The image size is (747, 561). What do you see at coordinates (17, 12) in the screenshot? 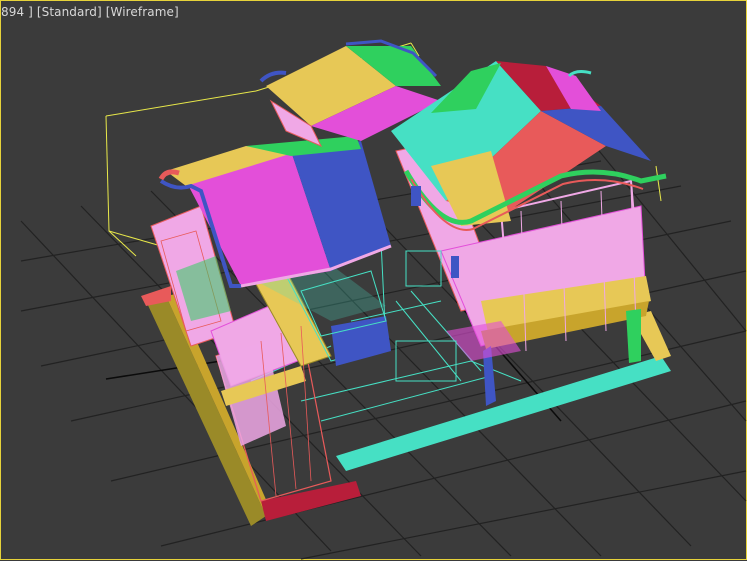
I see `viewport-label-view: 894 ]` at bounding box center [17, 12].